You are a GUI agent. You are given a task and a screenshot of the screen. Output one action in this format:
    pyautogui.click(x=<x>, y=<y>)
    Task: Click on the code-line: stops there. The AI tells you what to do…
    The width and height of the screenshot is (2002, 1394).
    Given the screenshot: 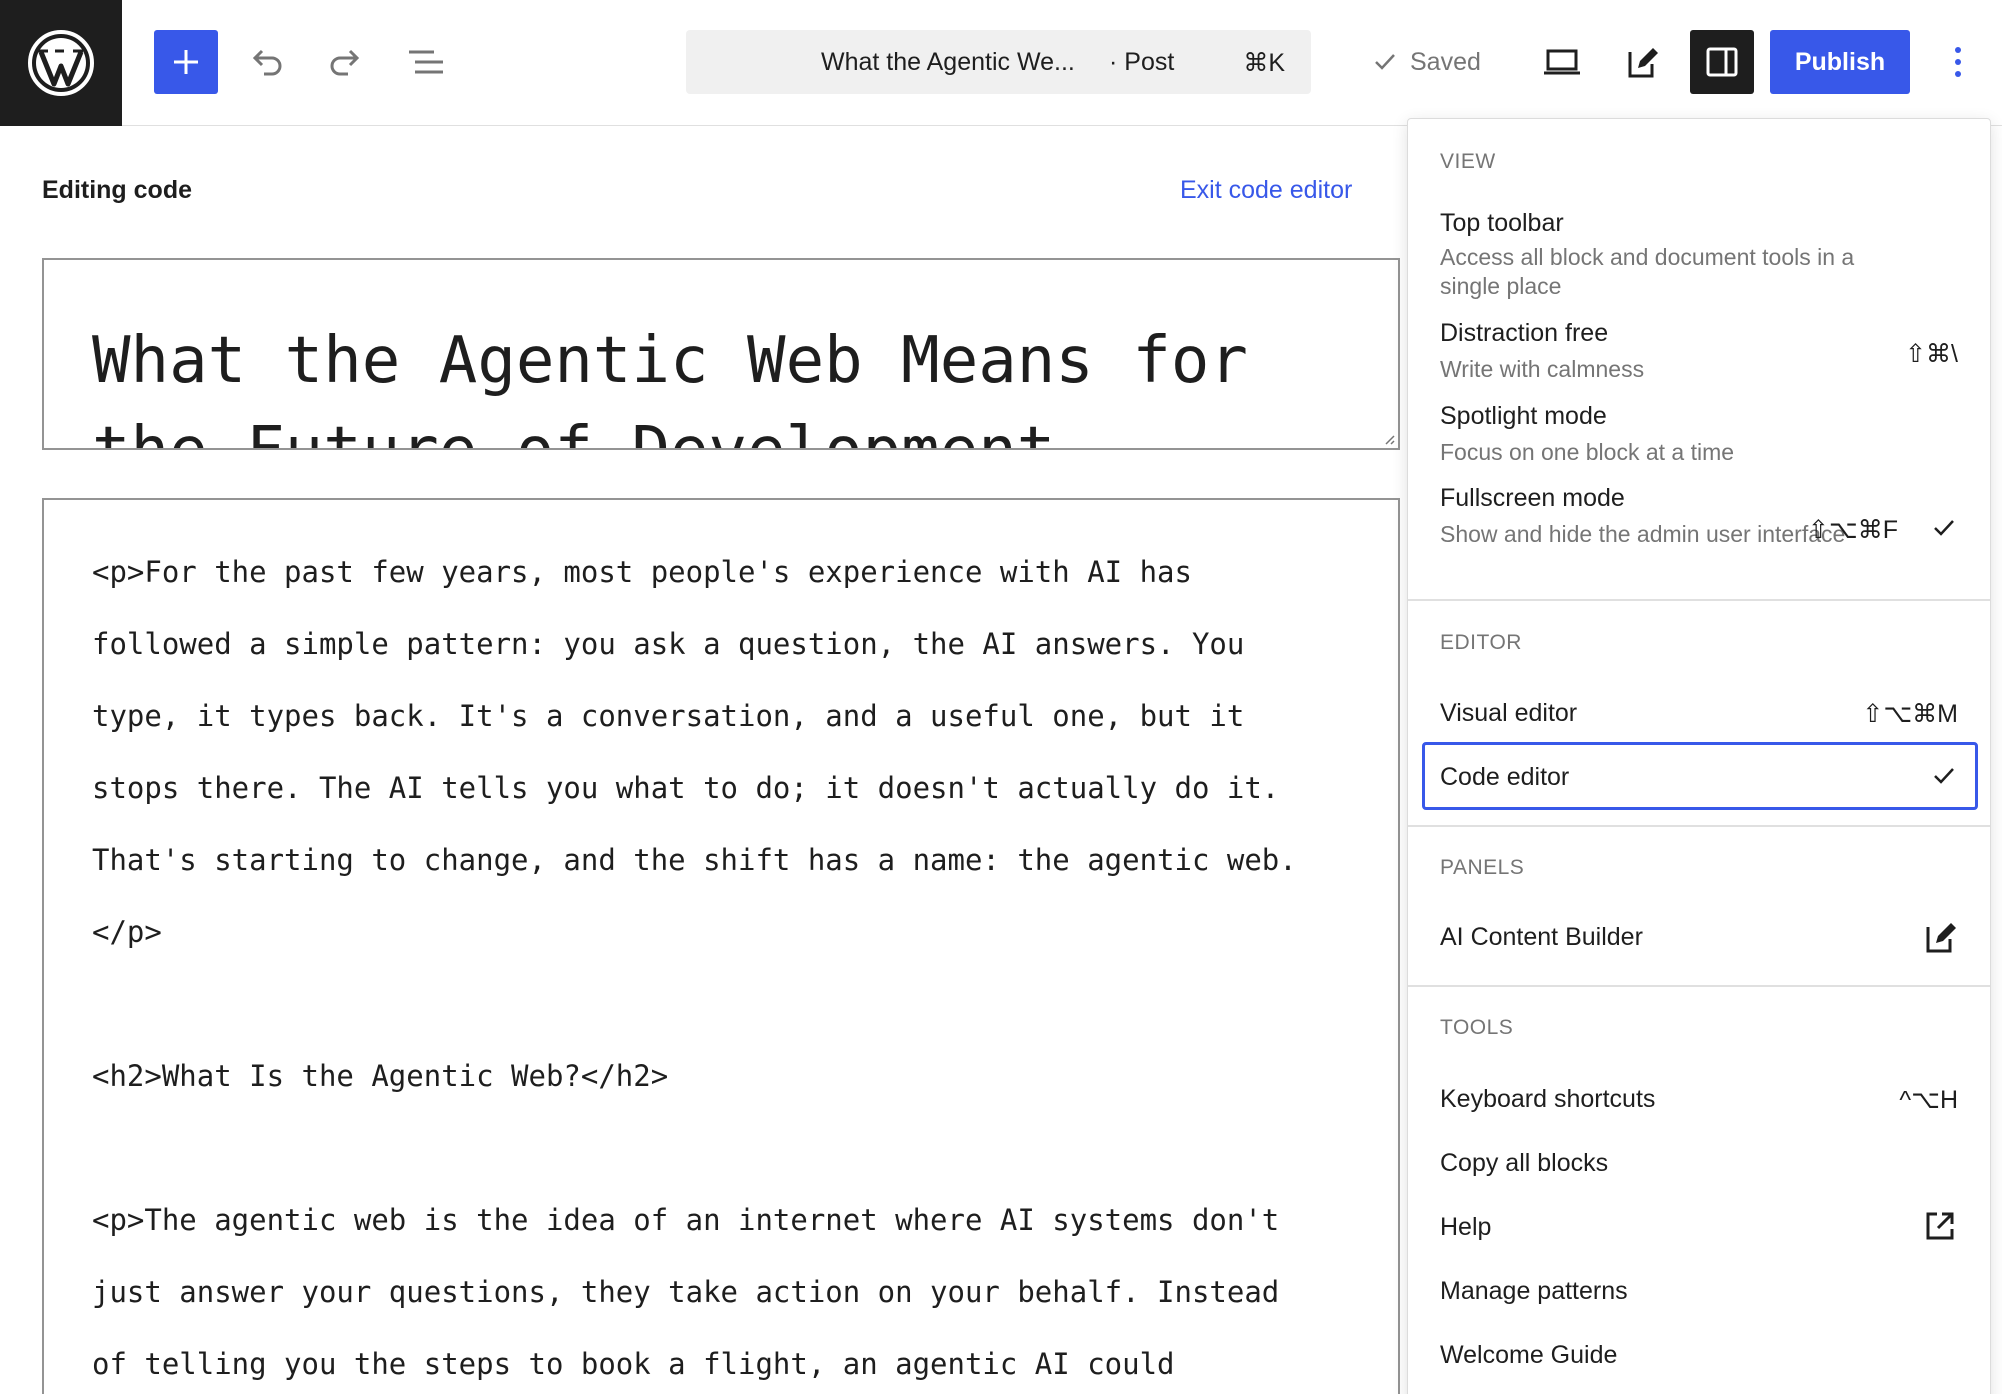 What is the action you would take?
    pyautogui.click(x=686, y=788)
    